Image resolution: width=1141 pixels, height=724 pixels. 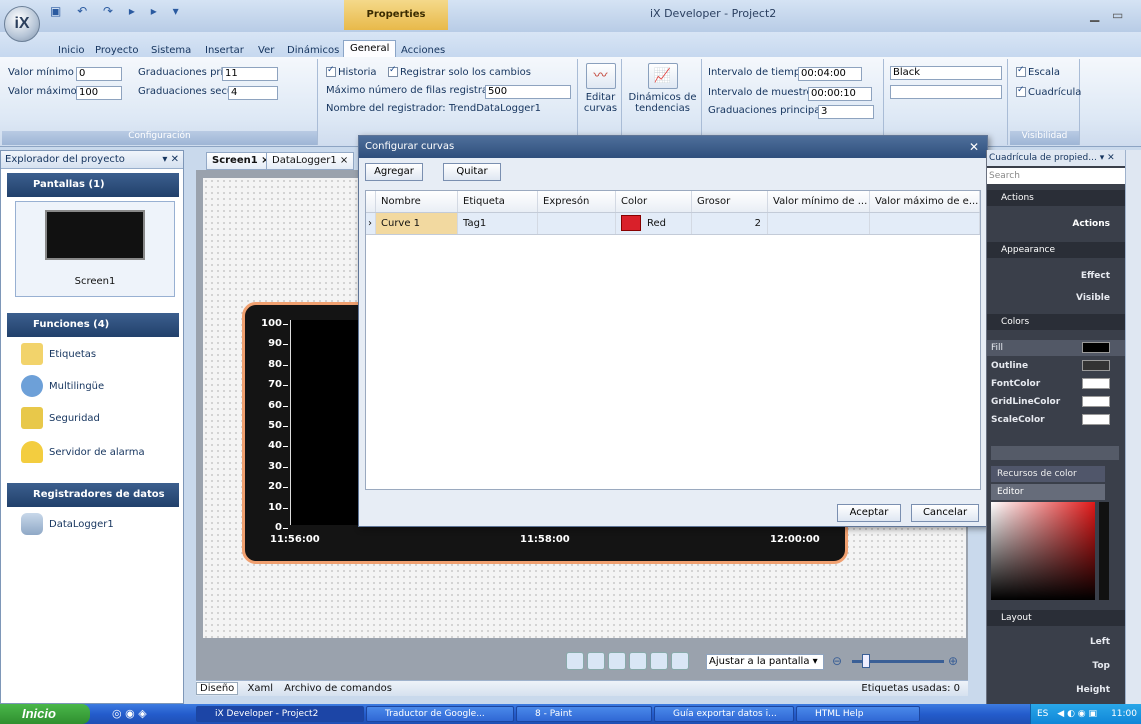 I want to click on zoom-in-icon: ⊕, so click(x=953, y=661).